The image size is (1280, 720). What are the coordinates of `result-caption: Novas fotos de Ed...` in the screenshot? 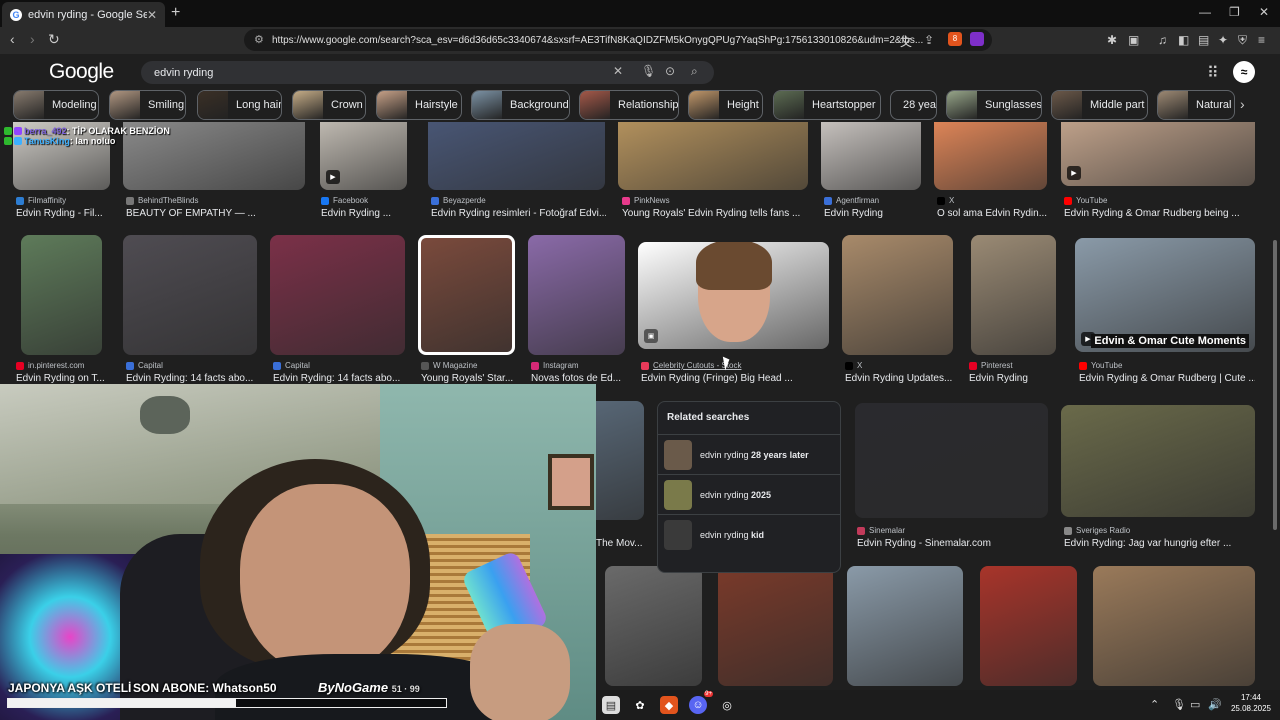 It's located at (576, 378).